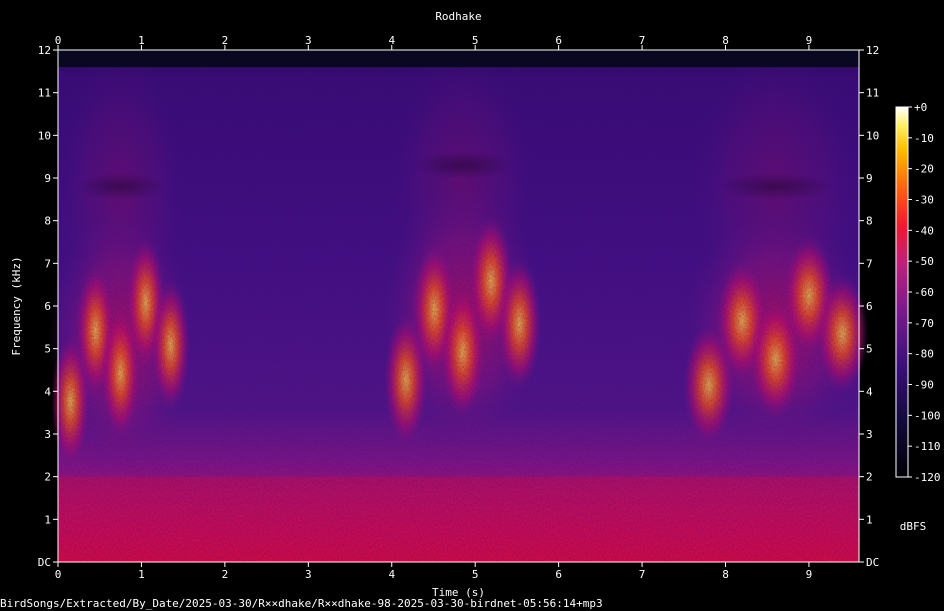 This screenshot has height=611, width=944. Describe the element at coordinates (872, 135) in the screenshot. I see `y-tick-label-right: 10` at that location.